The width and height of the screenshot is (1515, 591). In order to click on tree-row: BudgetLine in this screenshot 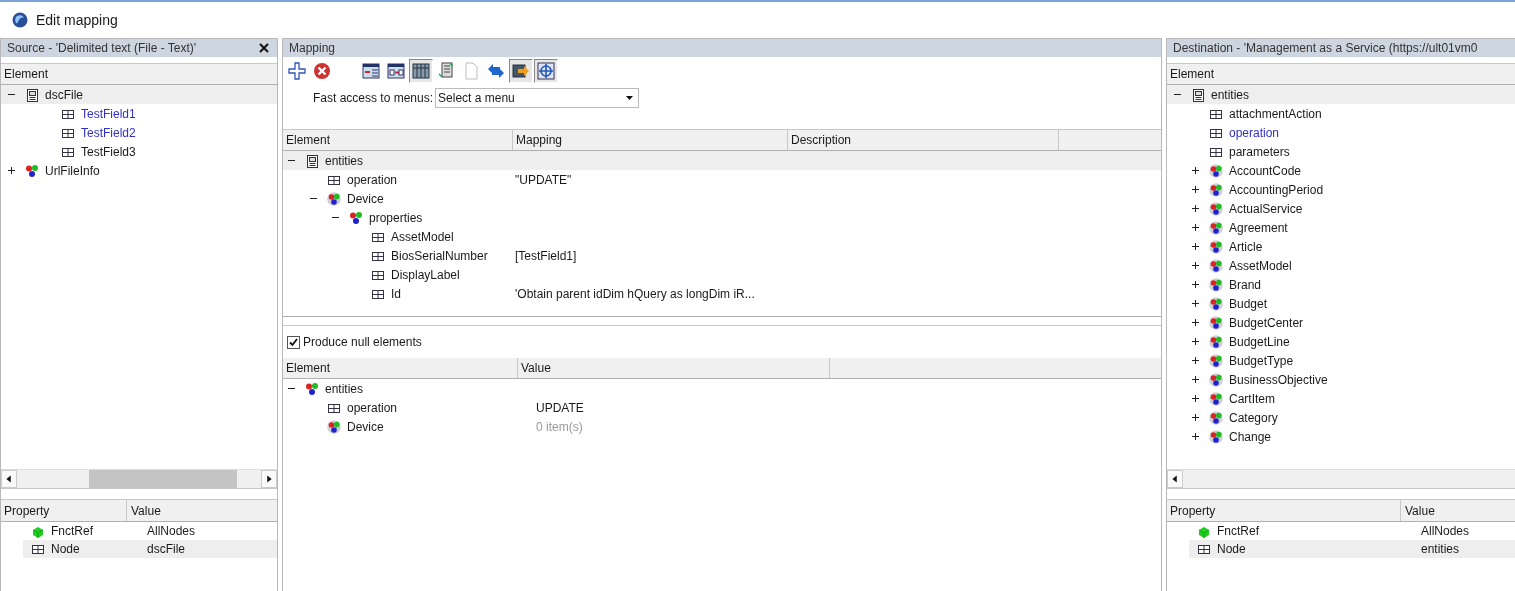, I will do `click(1341, 341)`.